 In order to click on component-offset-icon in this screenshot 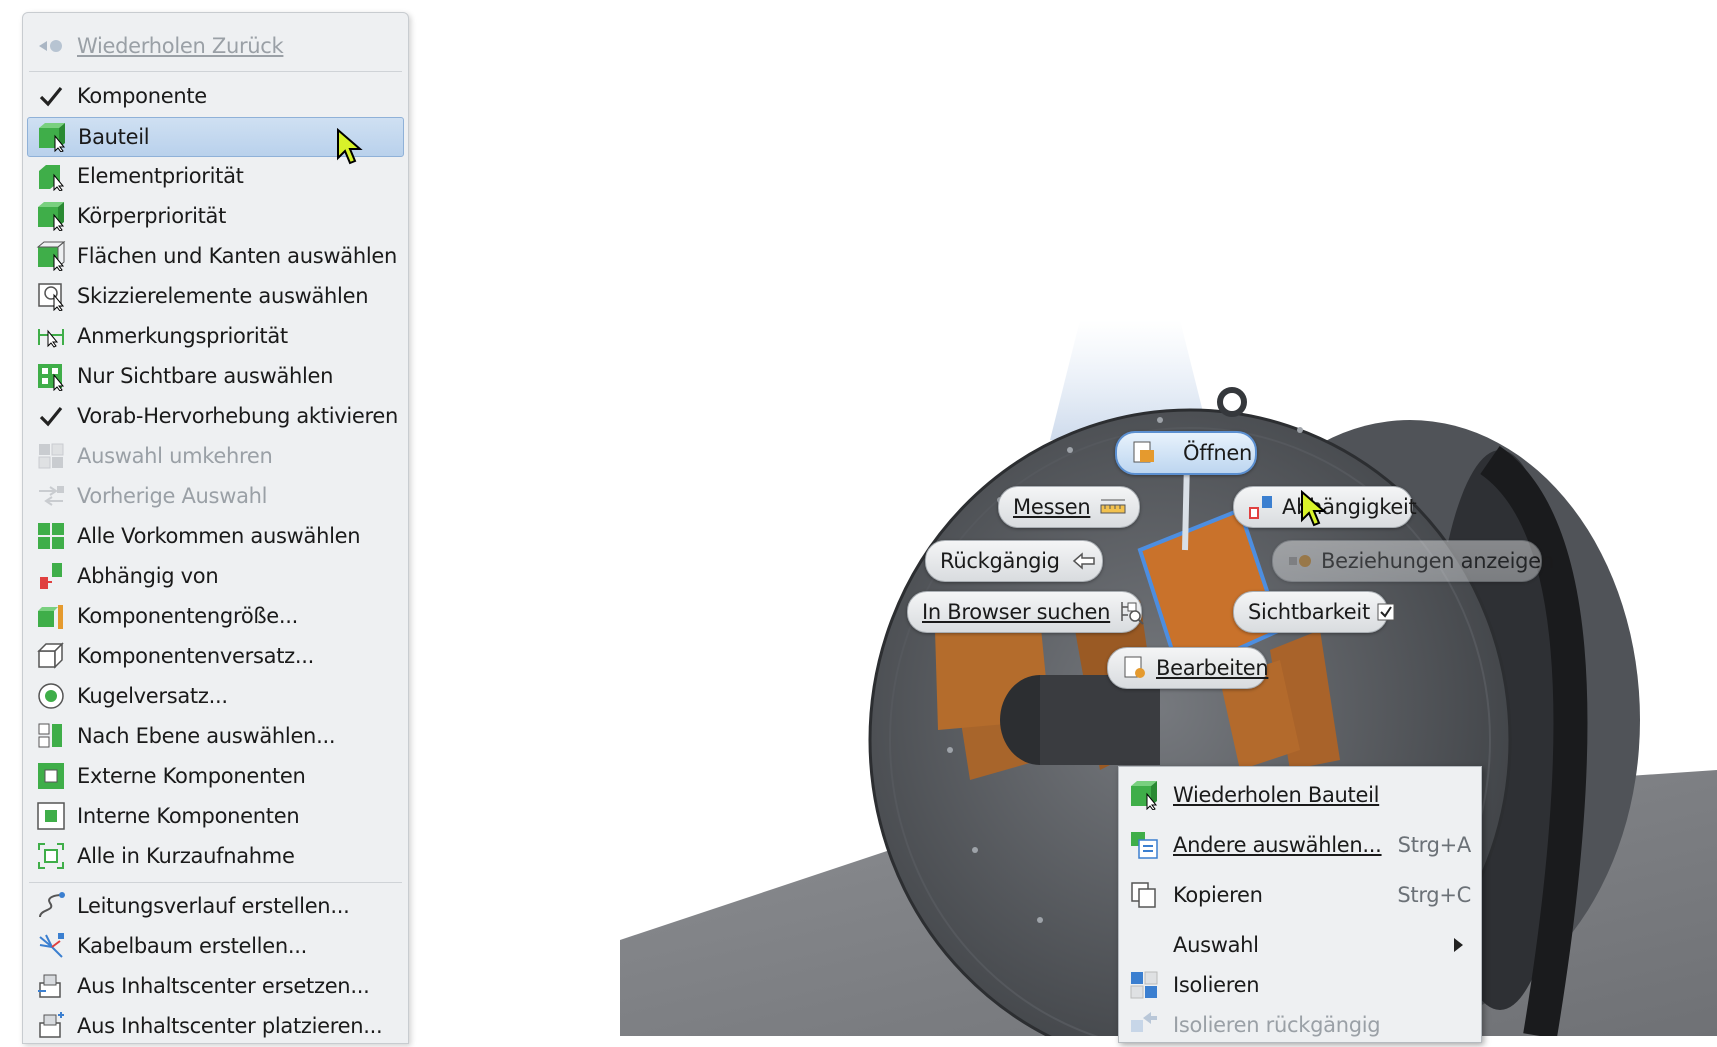, I will do `click(51, 656)`.